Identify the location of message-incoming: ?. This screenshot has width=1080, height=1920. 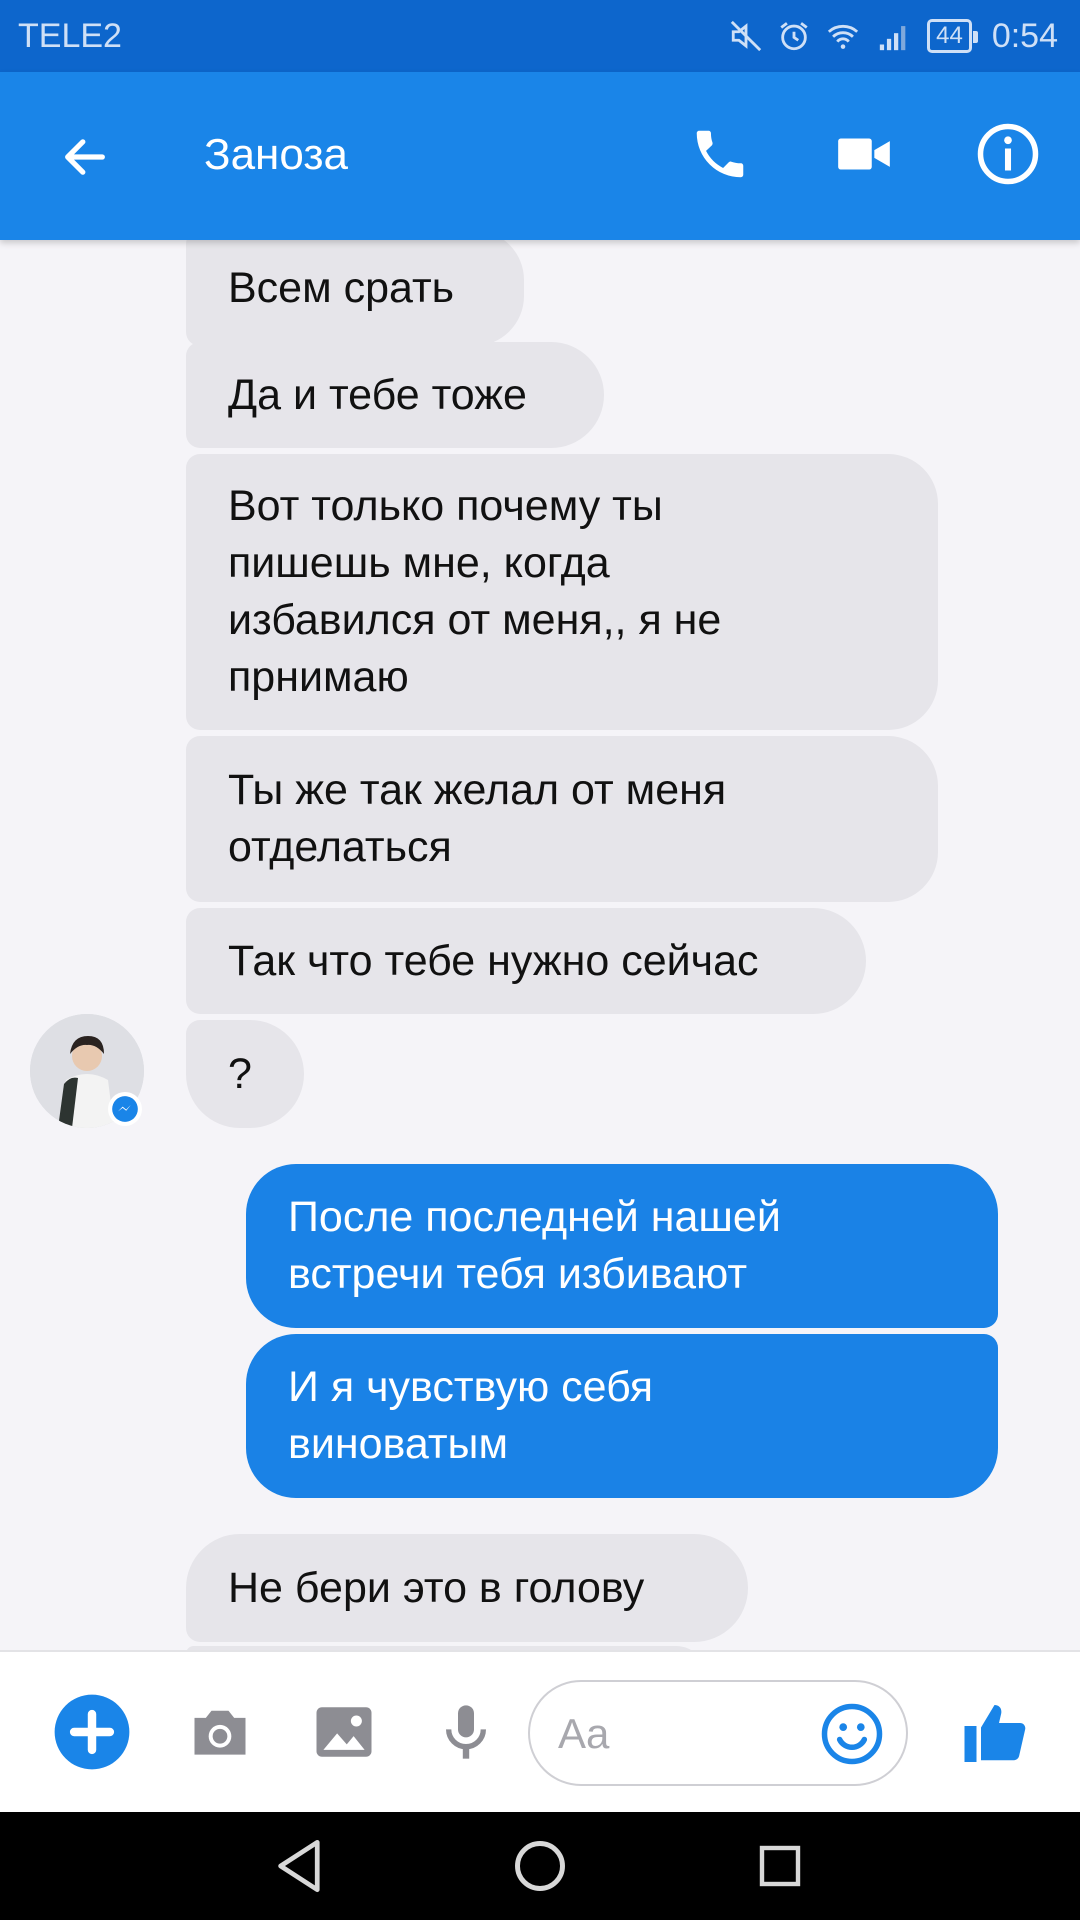
(245, 1074).